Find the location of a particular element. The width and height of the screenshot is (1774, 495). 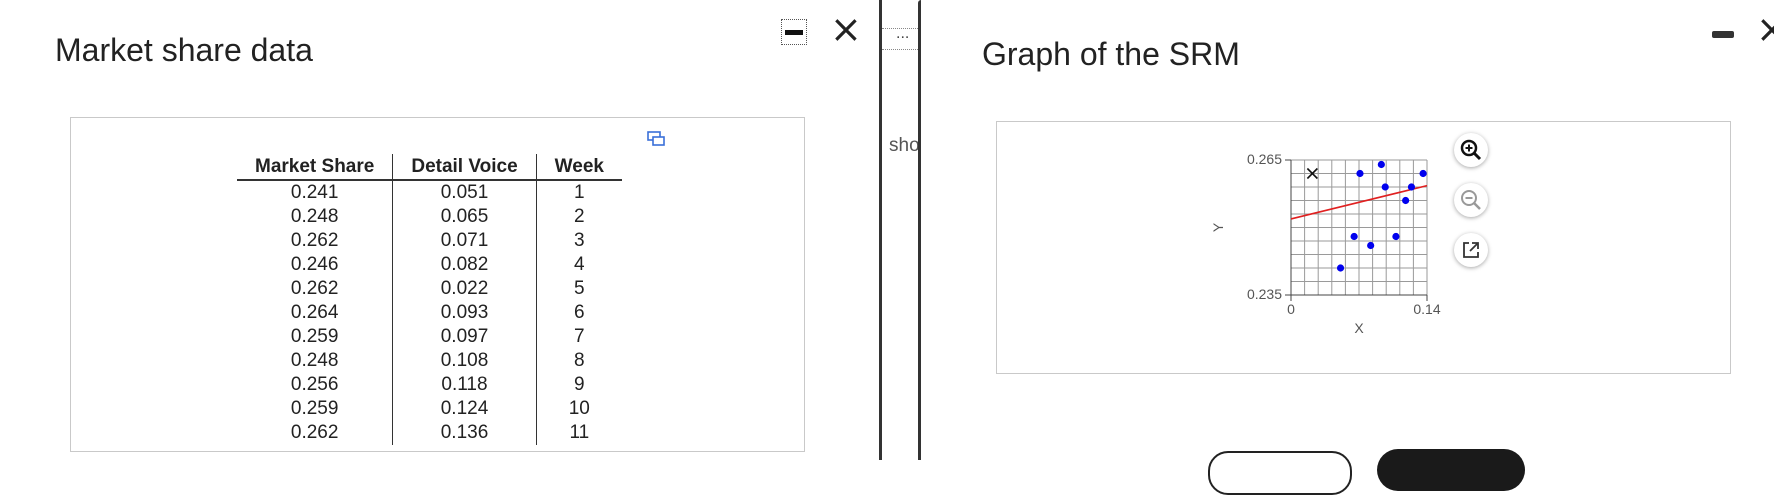

table-cell: 8 is located at coordinates (579, 360).